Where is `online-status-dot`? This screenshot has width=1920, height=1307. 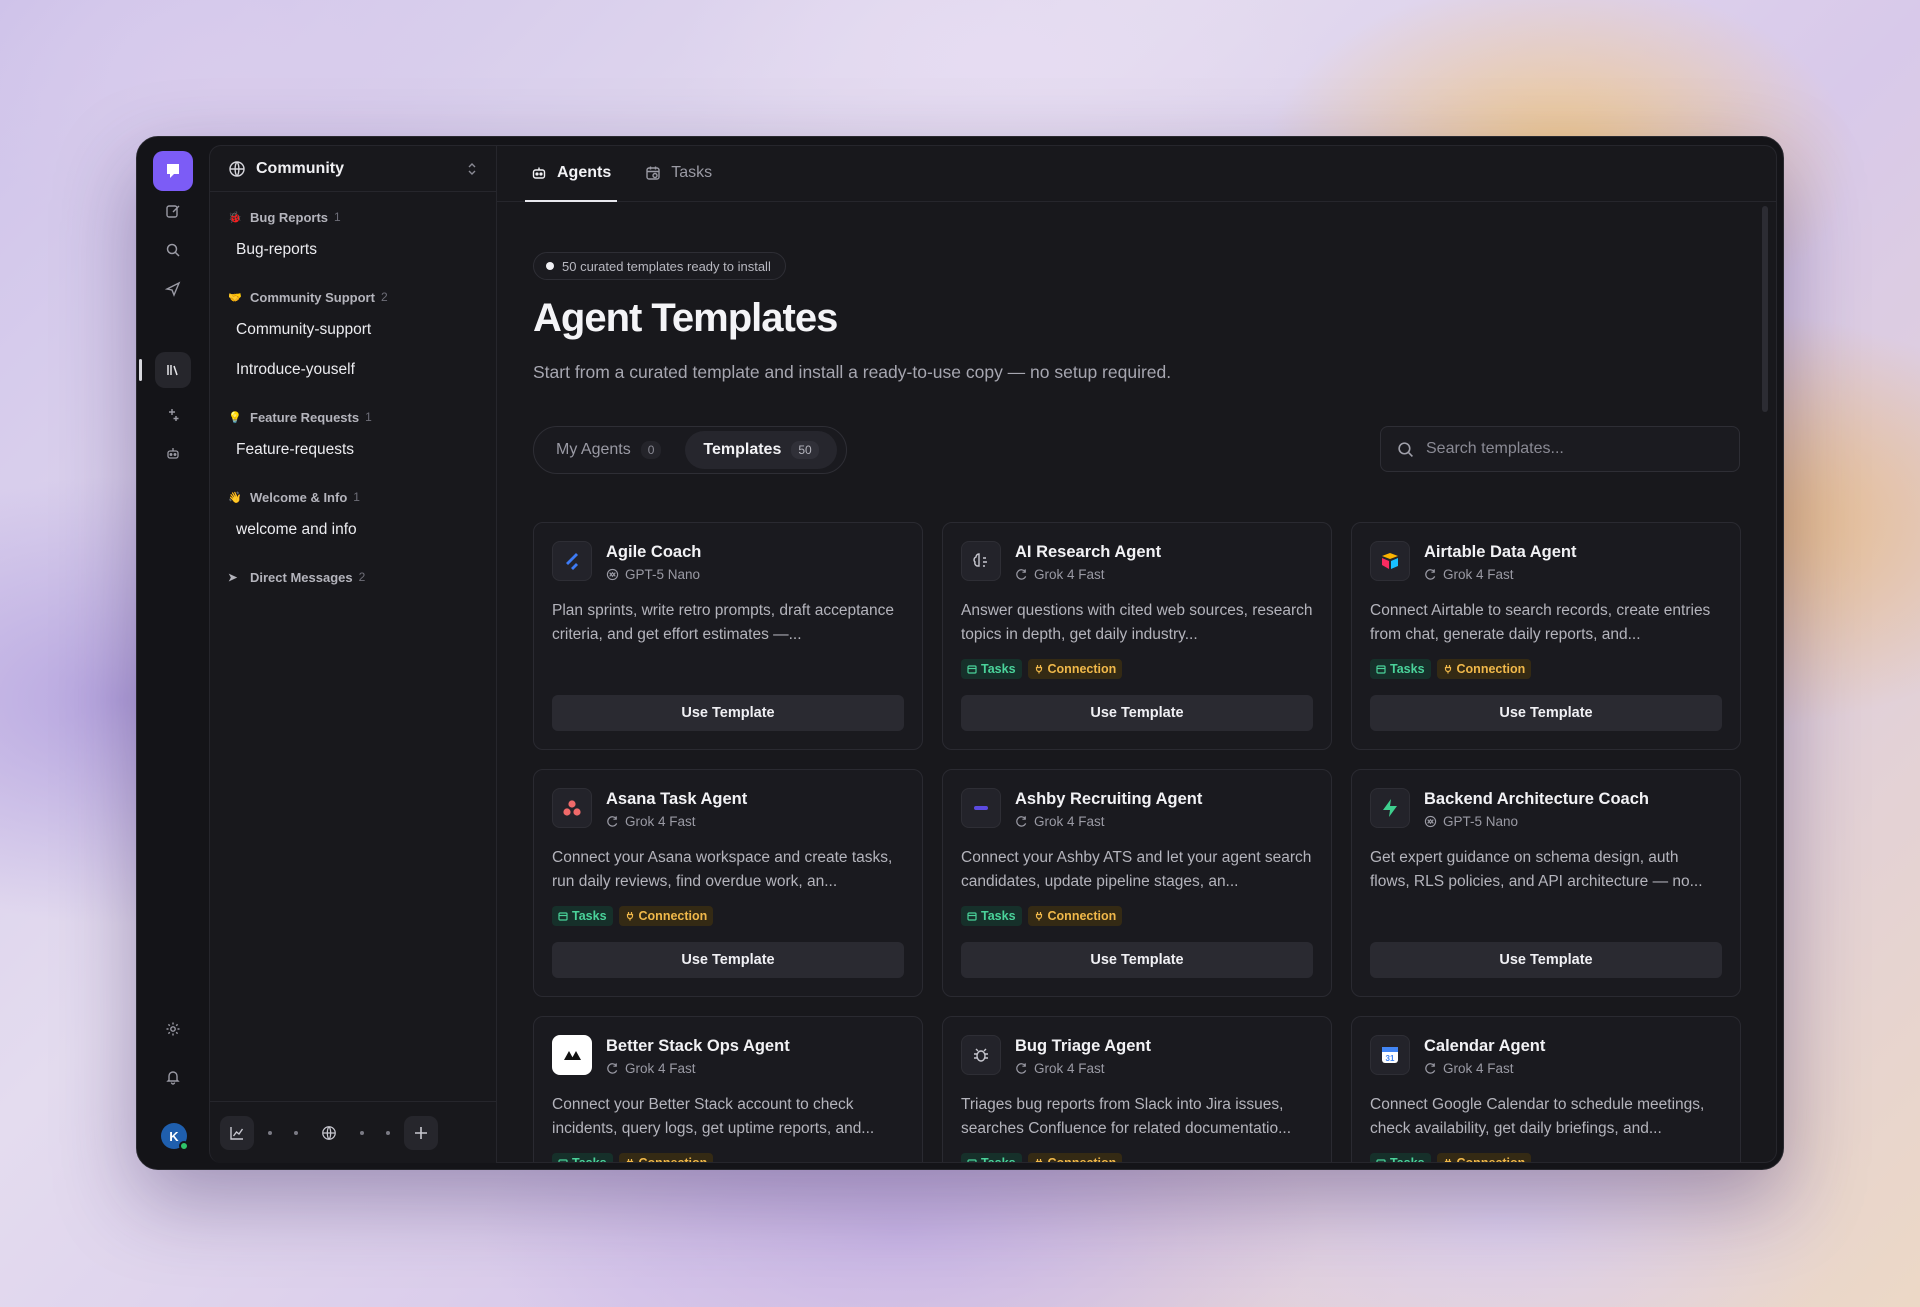
online-status-dot is located at coordinates (184, 1146).